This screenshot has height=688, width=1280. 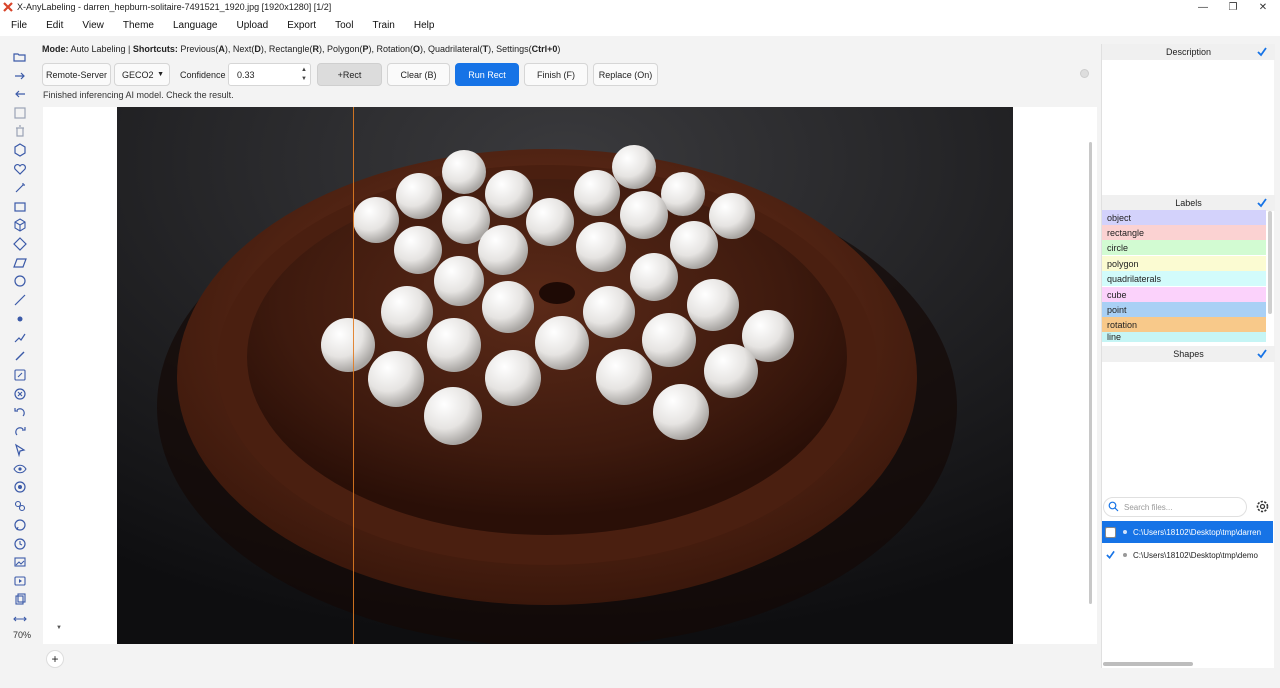 I want to click on magic-icon, so click(x=20, y=188).